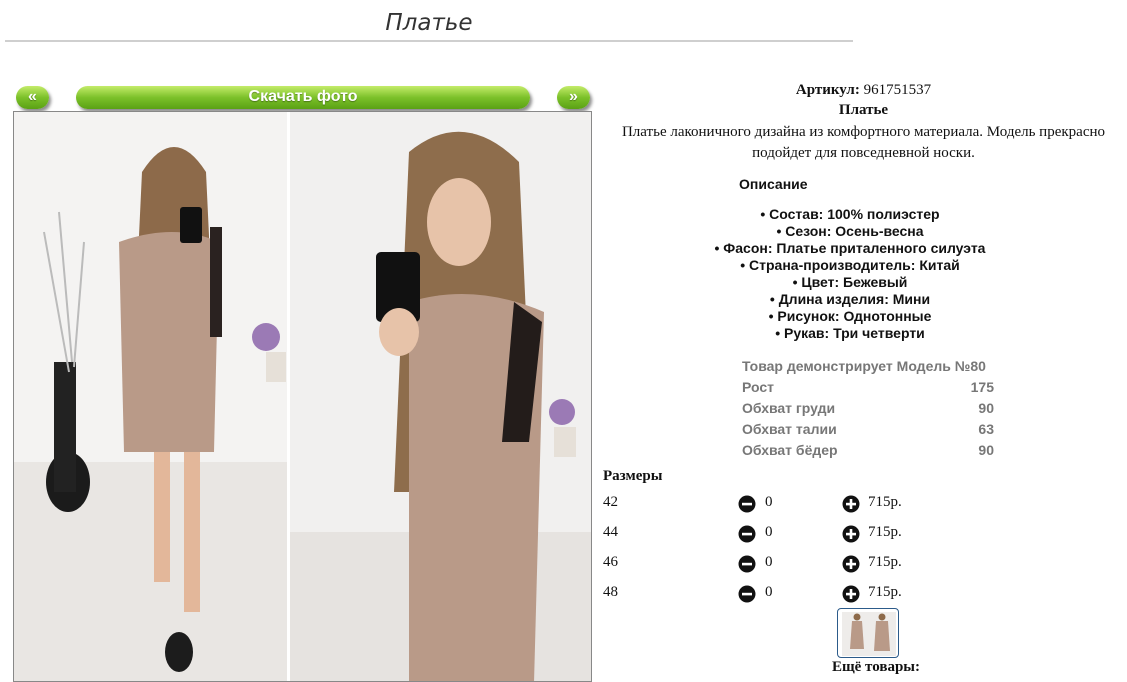 This screenshot has height=682, width=1127. Describe the element at coordinates (790, 450) in the screenshot. I see `model-row-label: Обхват бёдер` at that location.